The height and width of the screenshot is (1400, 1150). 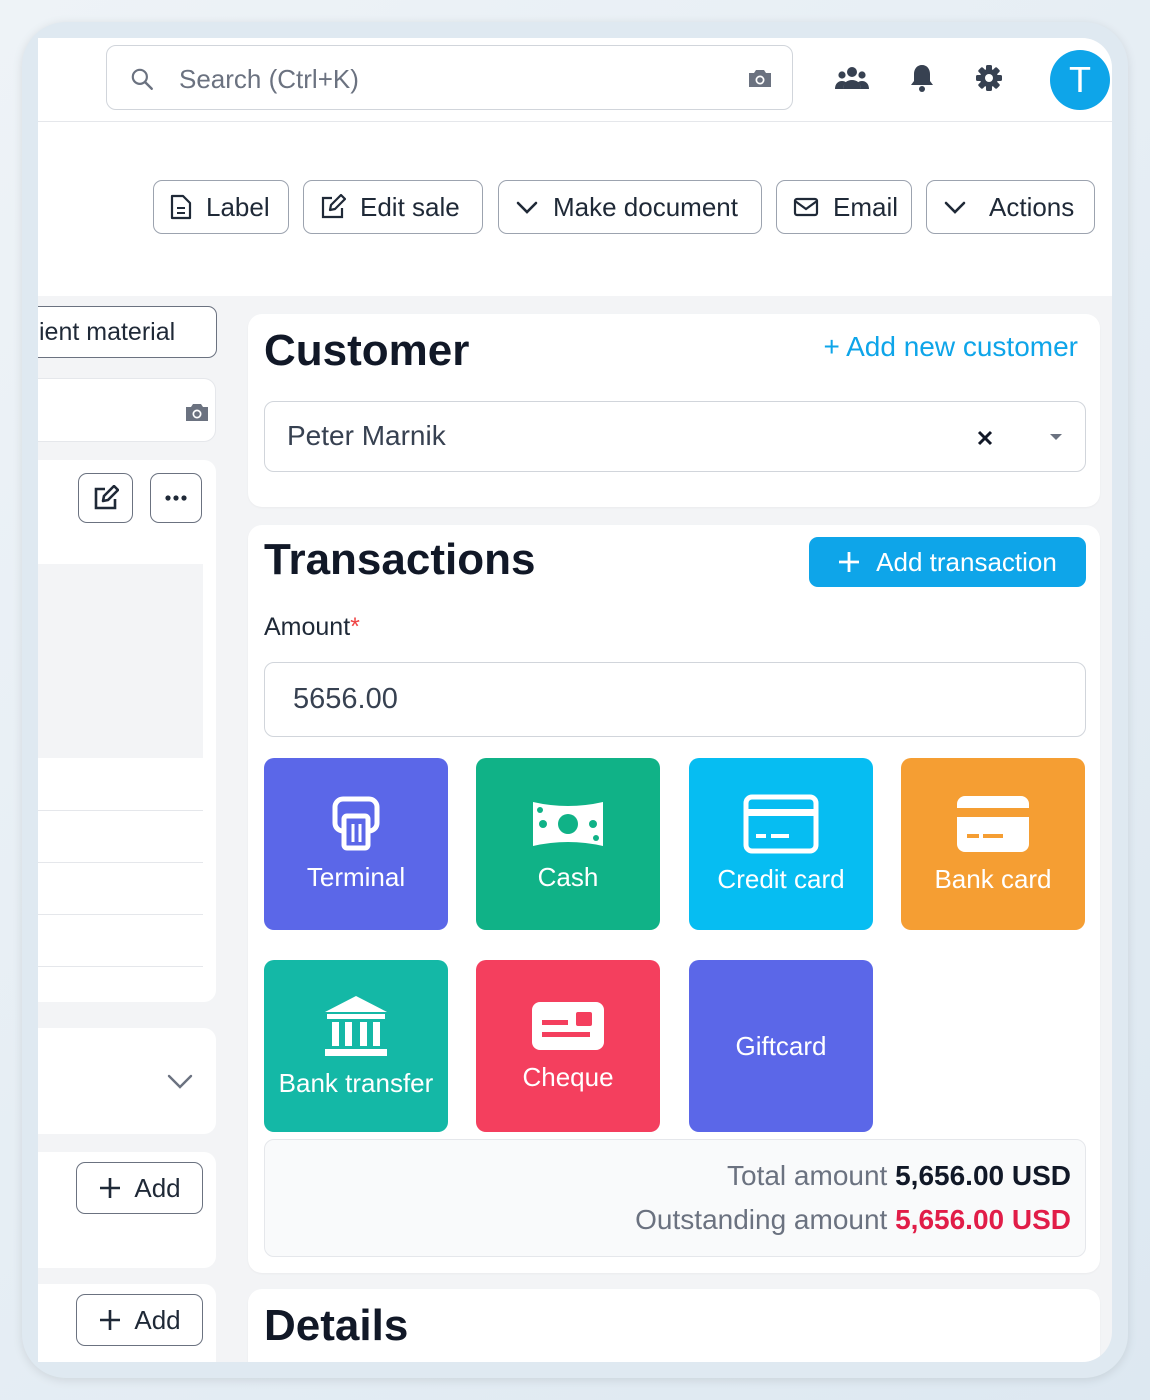 I want to click on left-section-2: Add, so click(x=127, y=1323).